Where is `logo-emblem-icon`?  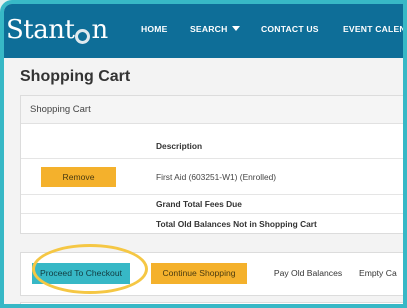 logo-emblem-icon is located at coordinates (83, 36).